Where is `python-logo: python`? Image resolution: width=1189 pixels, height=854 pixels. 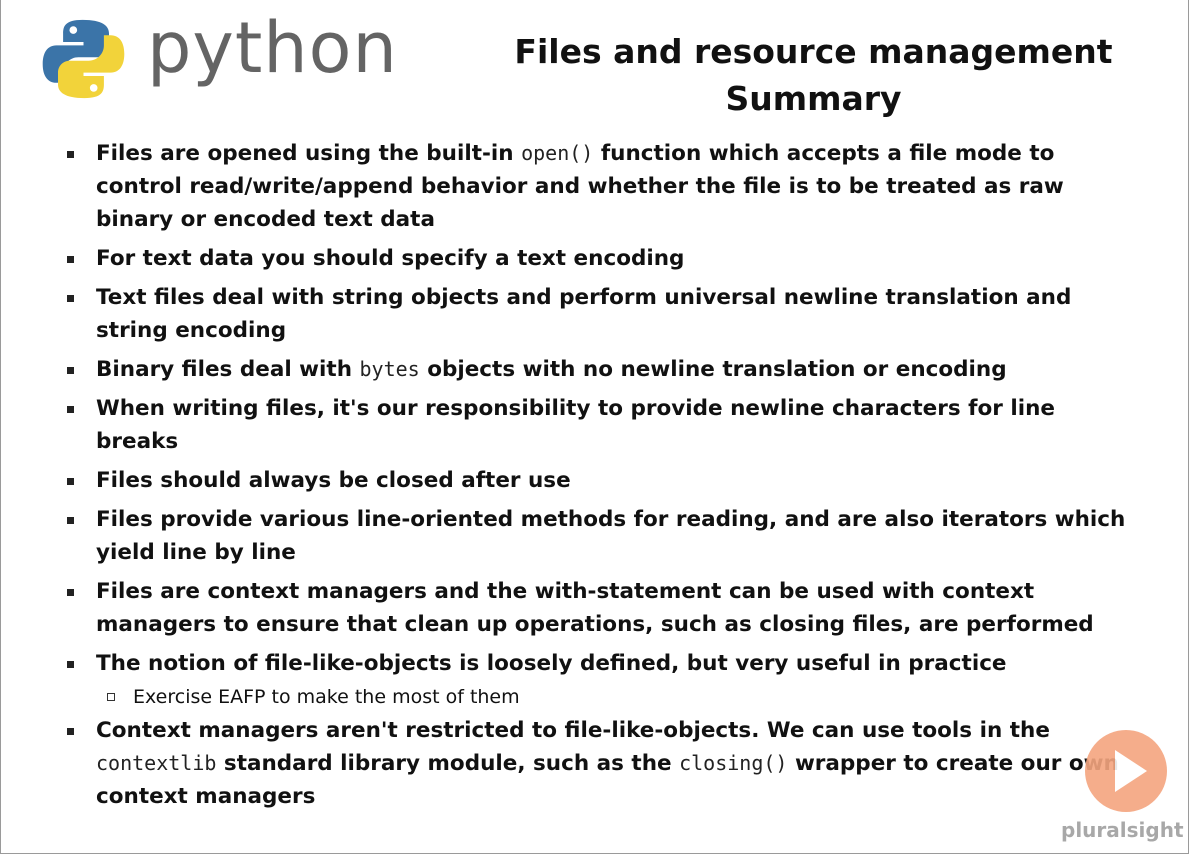 python-logo: python is located at coordinates (221, 58).